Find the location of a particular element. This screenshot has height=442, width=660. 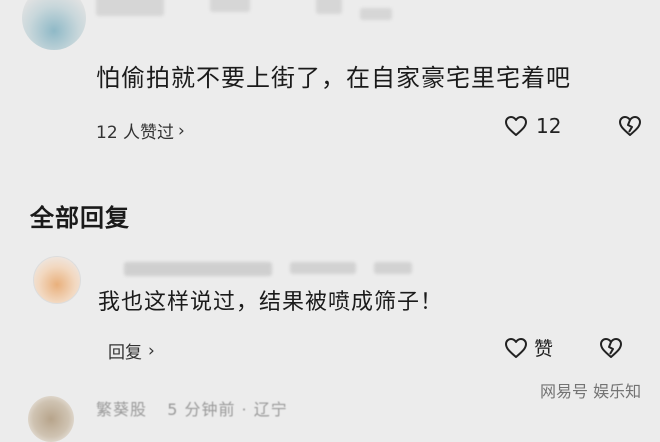

likers-link: 12 人赞过 › is located at coordinates (140, 131).